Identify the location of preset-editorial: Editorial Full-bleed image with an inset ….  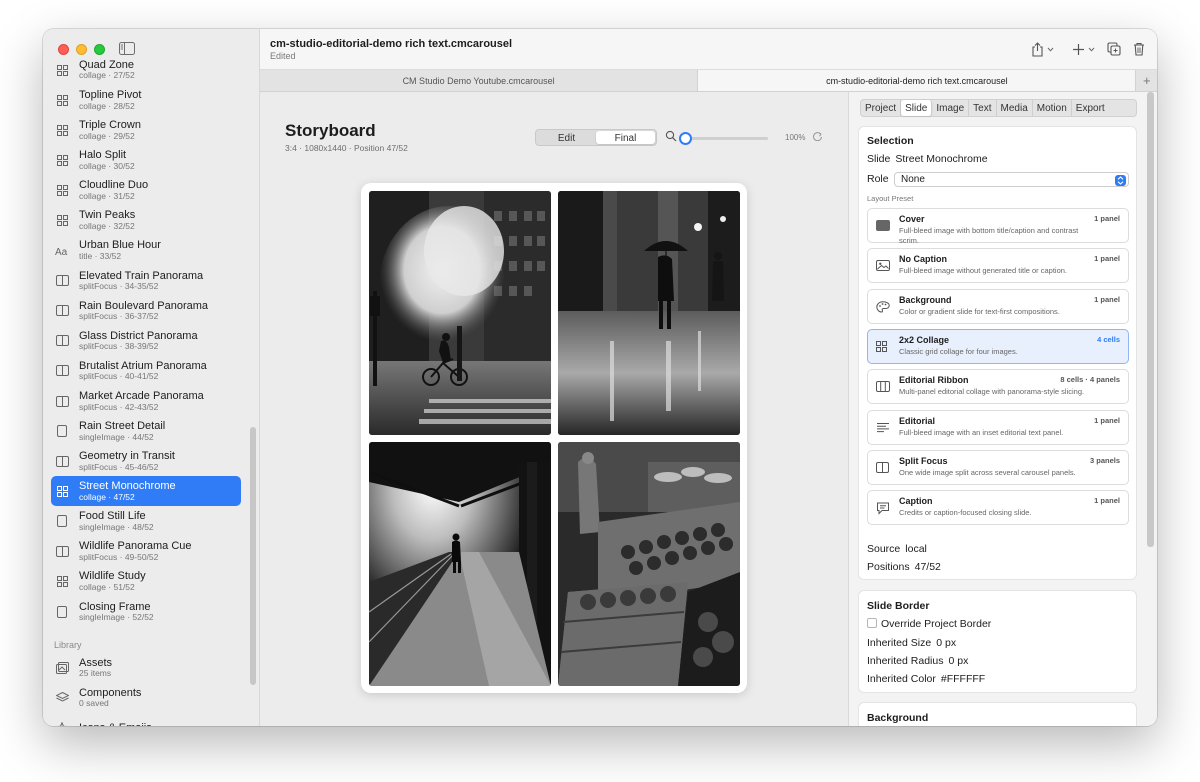
(998, 427).